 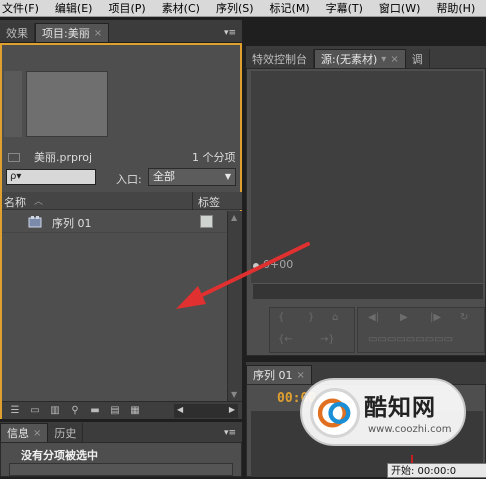 What do you see at coordinates (67, 104) in the screenshot?
I see `preview-thumbnail` at bounding box center [67, 104].